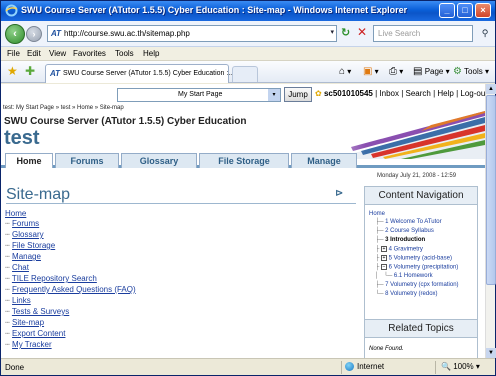  Describe the element at coordinates (485, 33) in the screenshot. I see `search-go-icon: ⚲` at that location.